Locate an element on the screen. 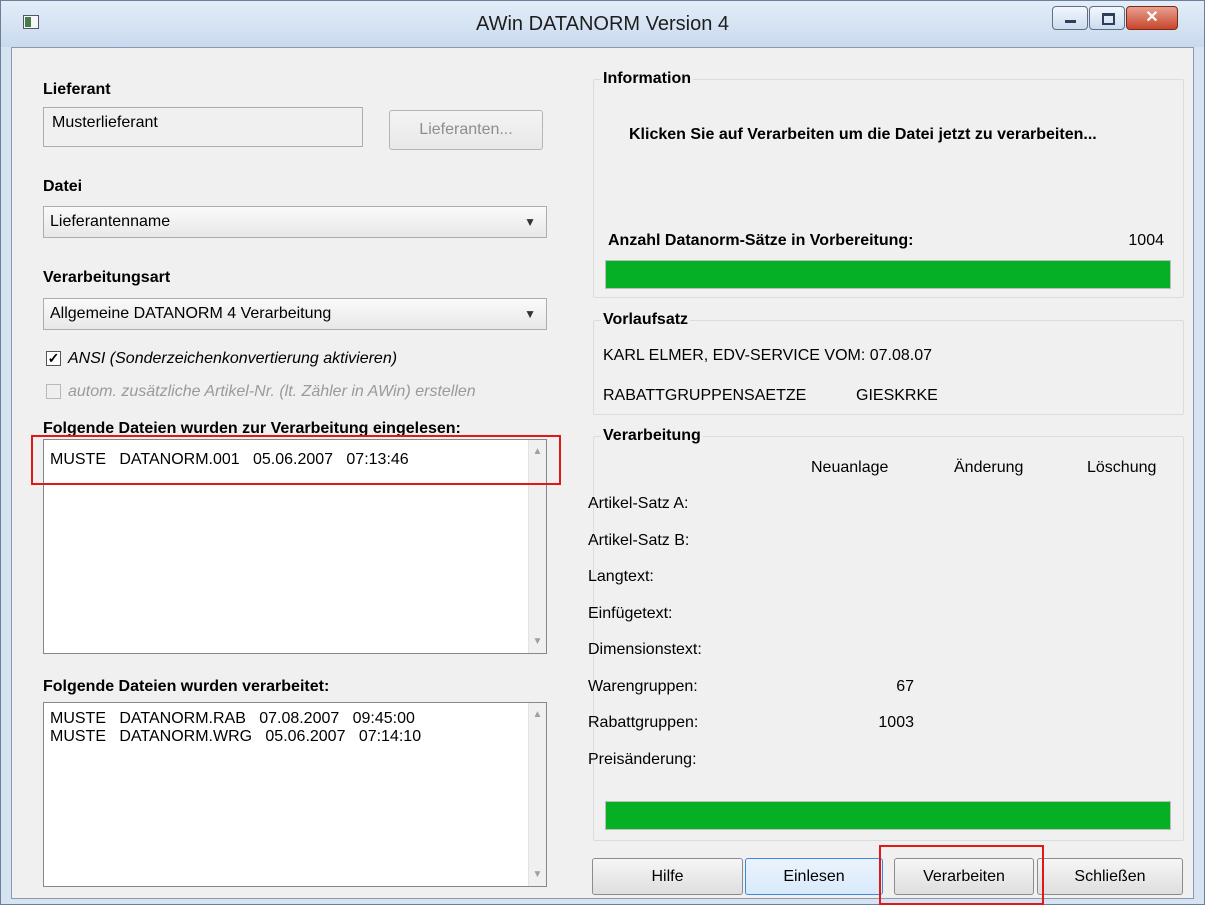 Image resolution: width=1217 pixels, height=910 pixels. verarbeitungsart-selected: Allgemeine DATANORM 4 Verarbeitung is located at coordinates (191, 313).